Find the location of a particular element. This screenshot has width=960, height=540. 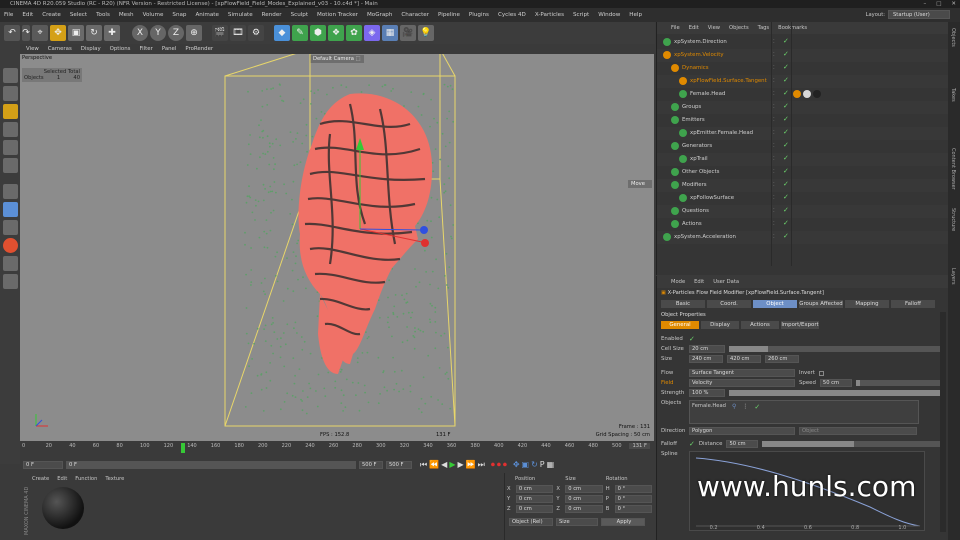

rotate-tool-icon: ↻ is located at coordinates (94, 33).